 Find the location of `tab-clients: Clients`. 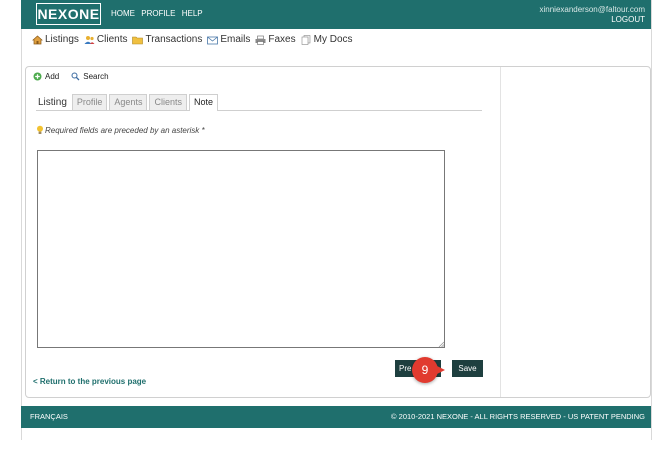

tab-clients: Clients is located at coordinates (168, 102).